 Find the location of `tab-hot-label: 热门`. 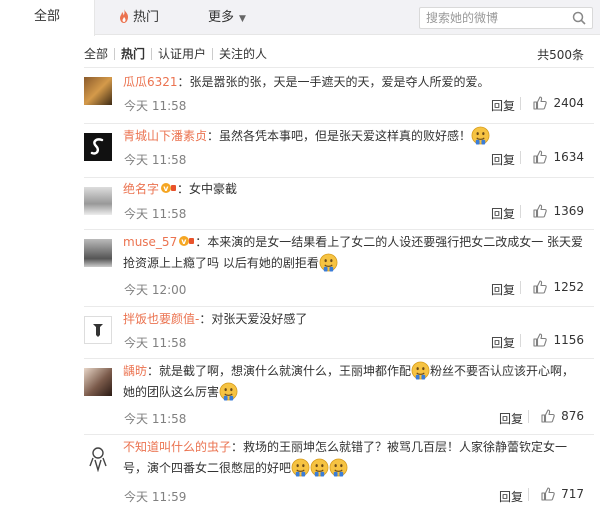

tab-hot-label: 热门 is located at coordinates (146, 17).